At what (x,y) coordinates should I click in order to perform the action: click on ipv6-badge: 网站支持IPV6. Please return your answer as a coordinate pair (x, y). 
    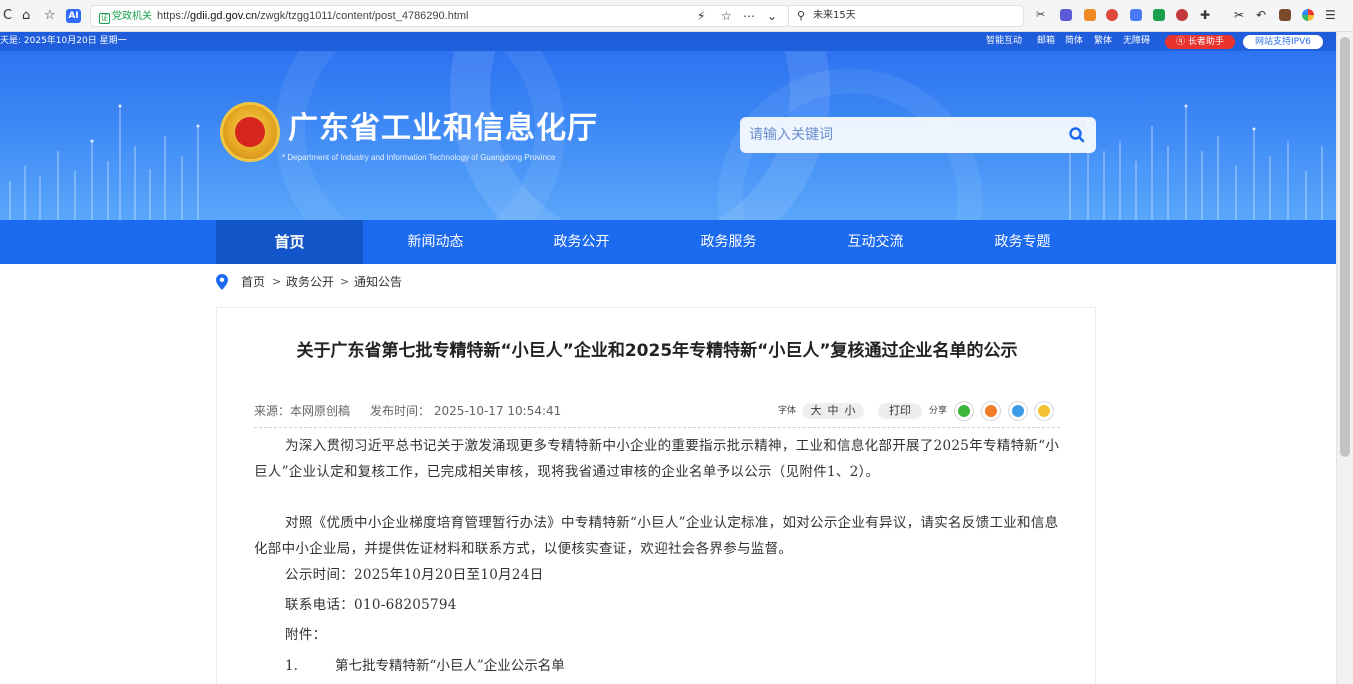
    Looking at the image, I should click on (1283, 42).